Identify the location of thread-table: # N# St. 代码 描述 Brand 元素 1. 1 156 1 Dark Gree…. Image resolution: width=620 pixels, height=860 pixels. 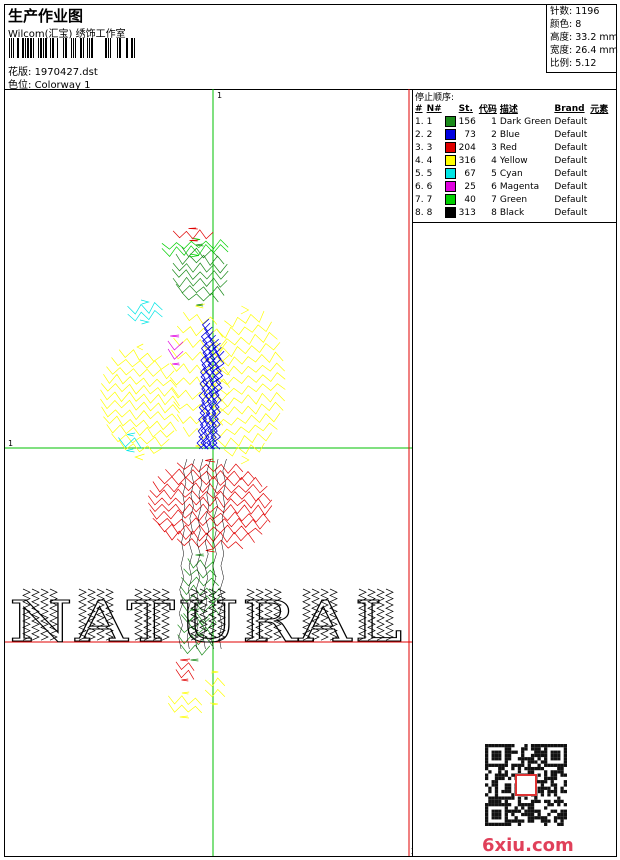
(513, 160).